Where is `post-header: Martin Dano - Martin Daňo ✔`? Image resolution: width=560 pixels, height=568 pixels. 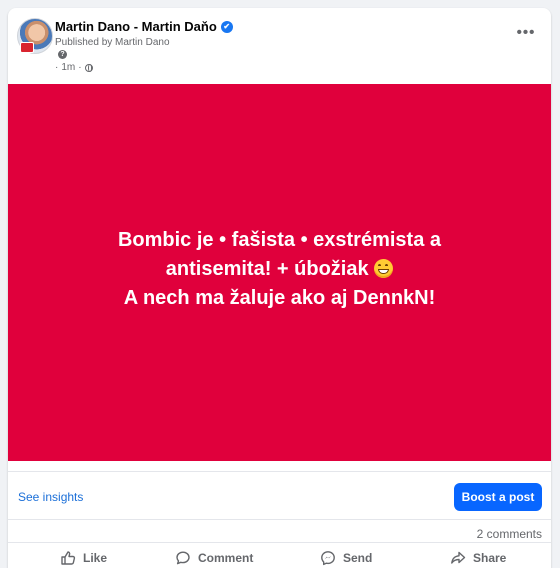 post-header: Martin Dano - Martin Daňo ✔ is located at coordinates (144, 26).